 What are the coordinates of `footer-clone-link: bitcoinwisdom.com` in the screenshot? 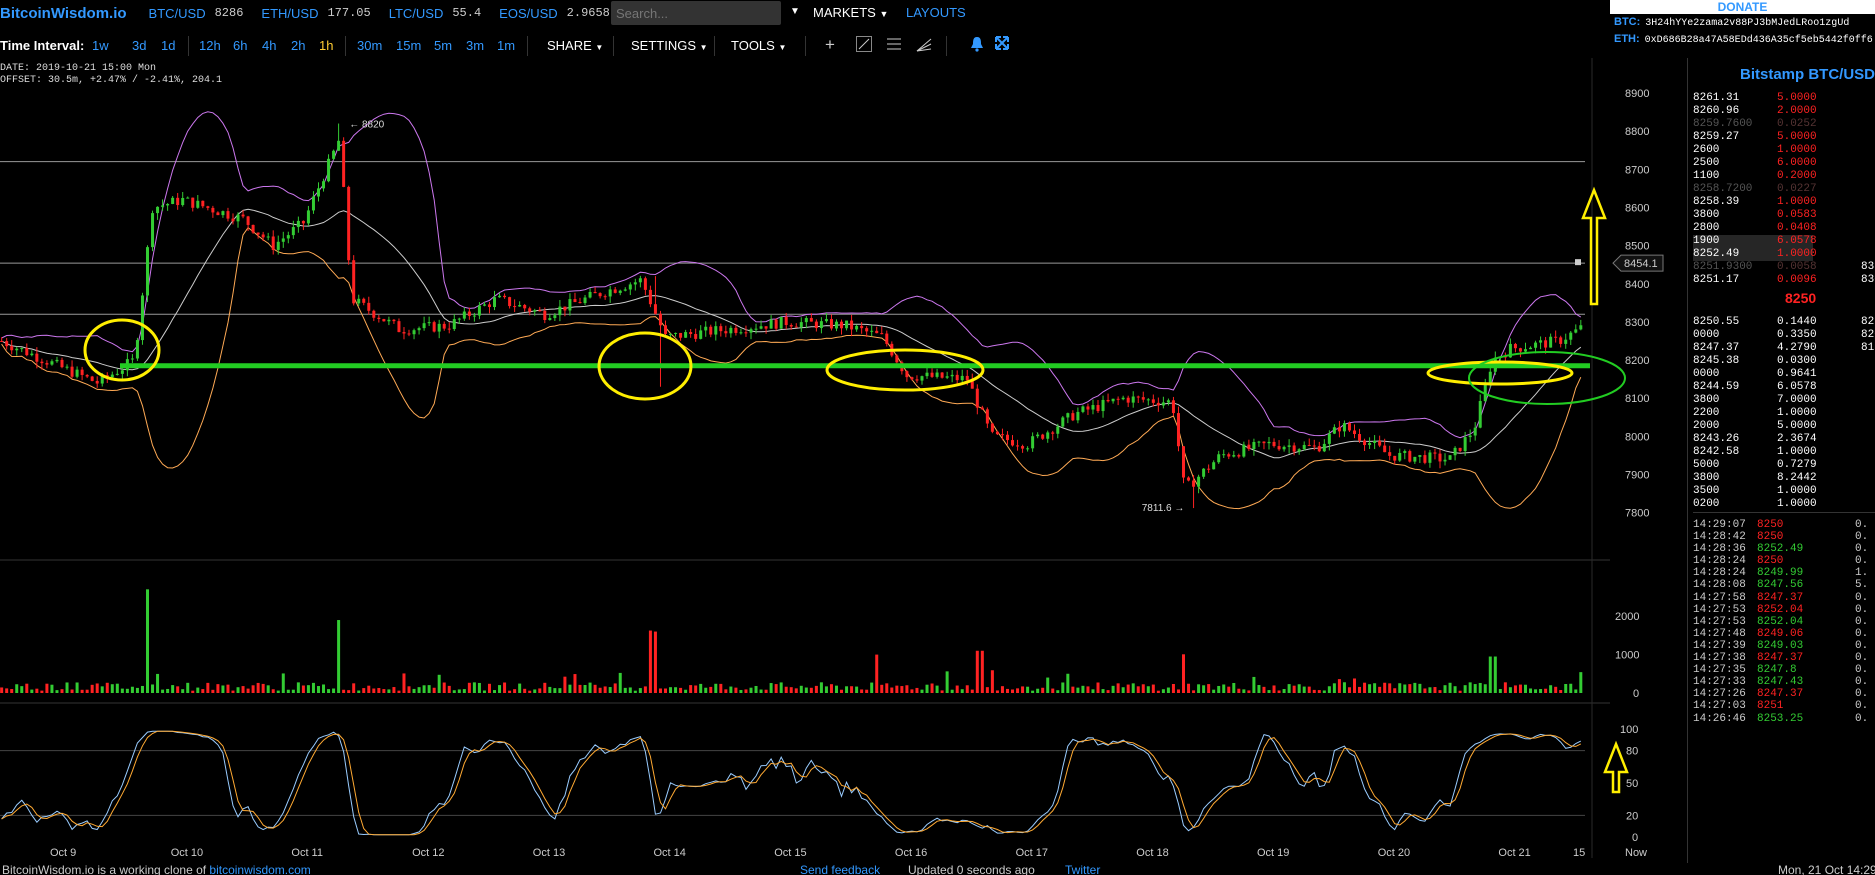 It's located at (259, 869).